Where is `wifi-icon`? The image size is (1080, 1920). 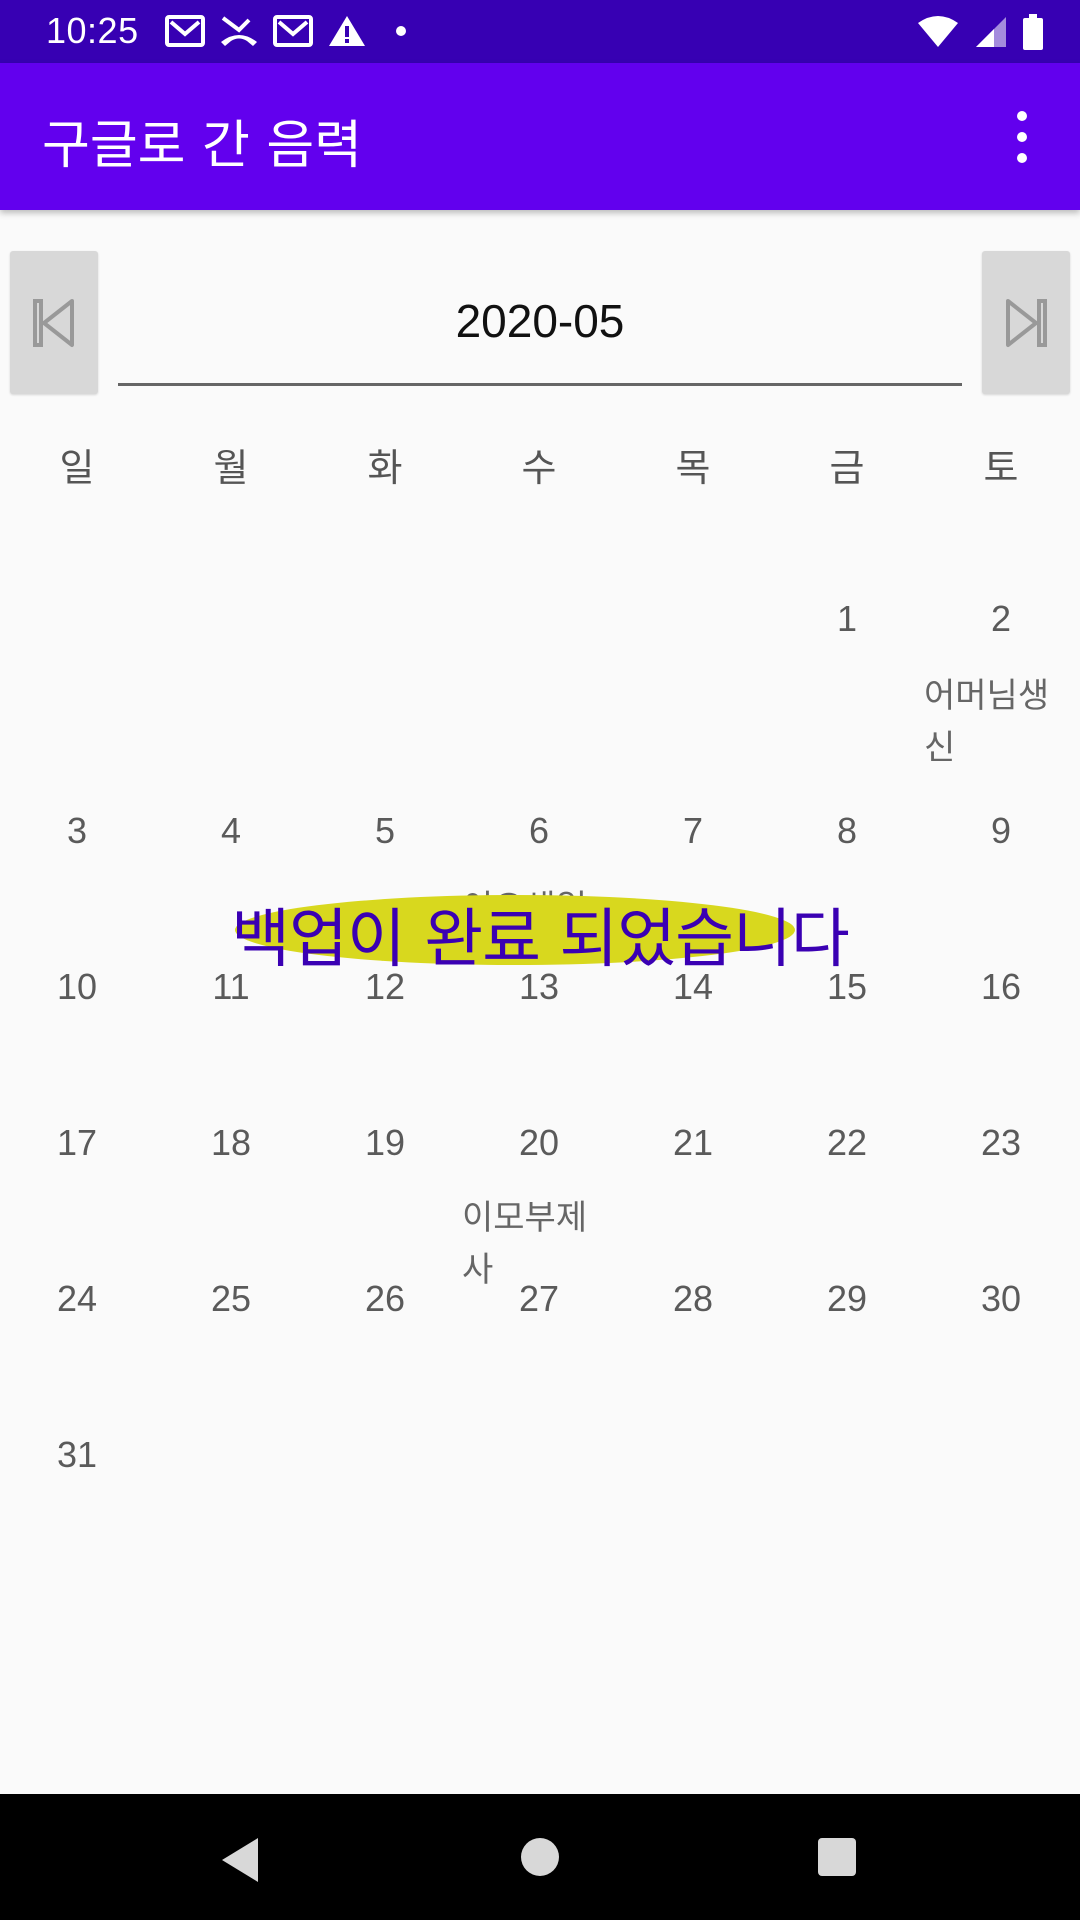
wifi-icon is located at coordinates (938, 31).